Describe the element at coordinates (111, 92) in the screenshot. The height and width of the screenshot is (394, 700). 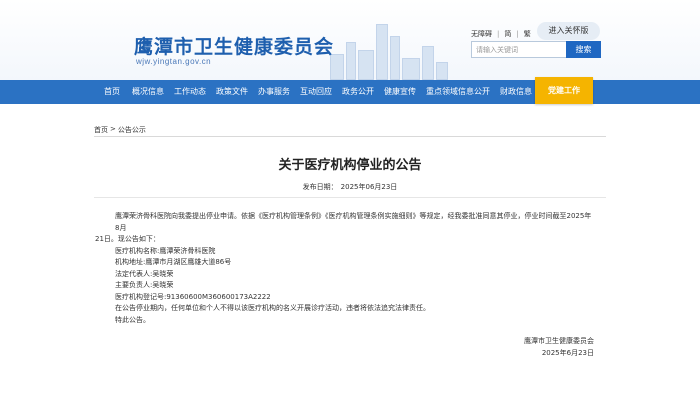
I see `nav-item-home: 首页` at that location.